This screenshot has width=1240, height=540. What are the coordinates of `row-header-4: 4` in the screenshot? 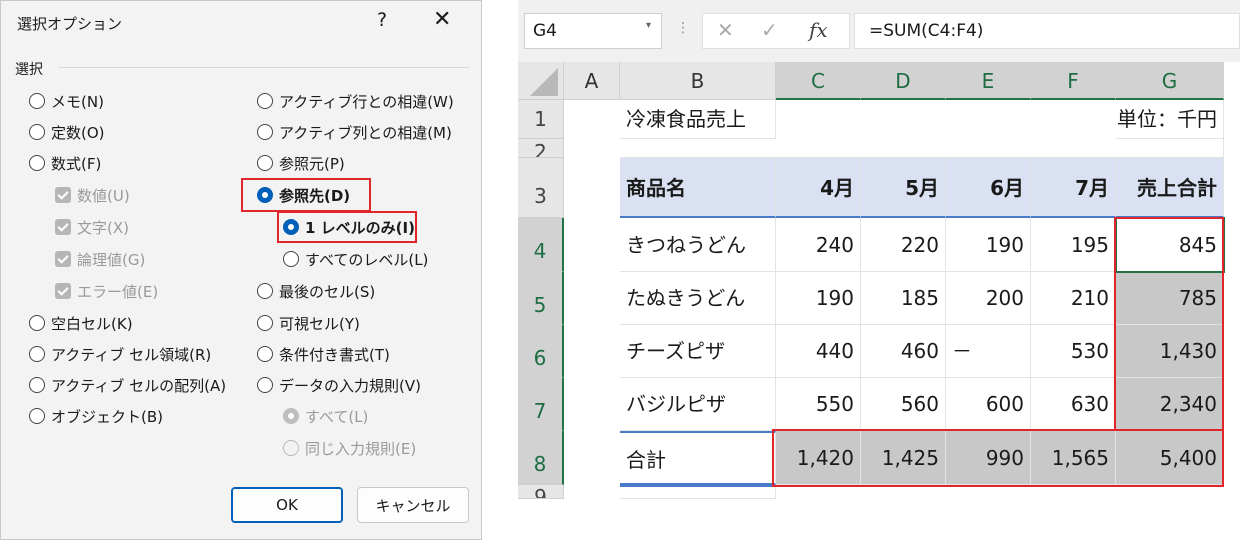 It's located at (541, 245).